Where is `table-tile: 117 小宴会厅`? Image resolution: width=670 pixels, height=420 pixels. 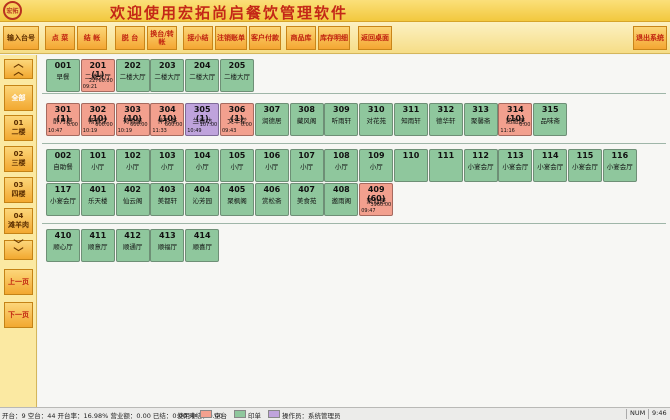 table-tile: 117 小宴会厅 is located at coordinates (63, 199).